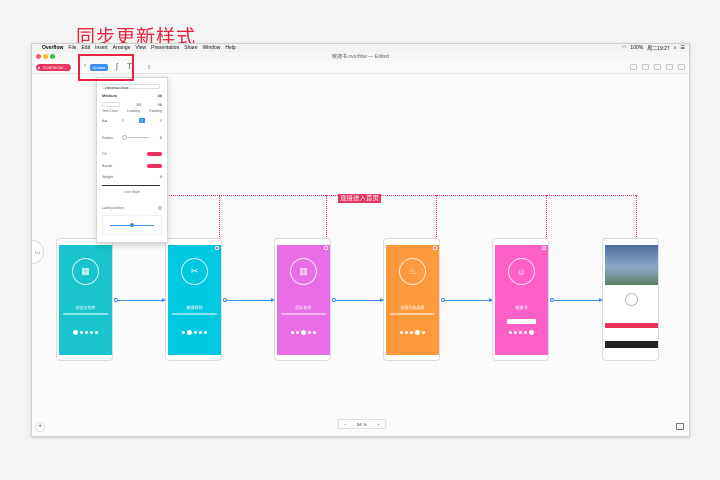  Describe the element at coordinates (131, 185) in the screenshot. I see `line-style-preview` at that location.